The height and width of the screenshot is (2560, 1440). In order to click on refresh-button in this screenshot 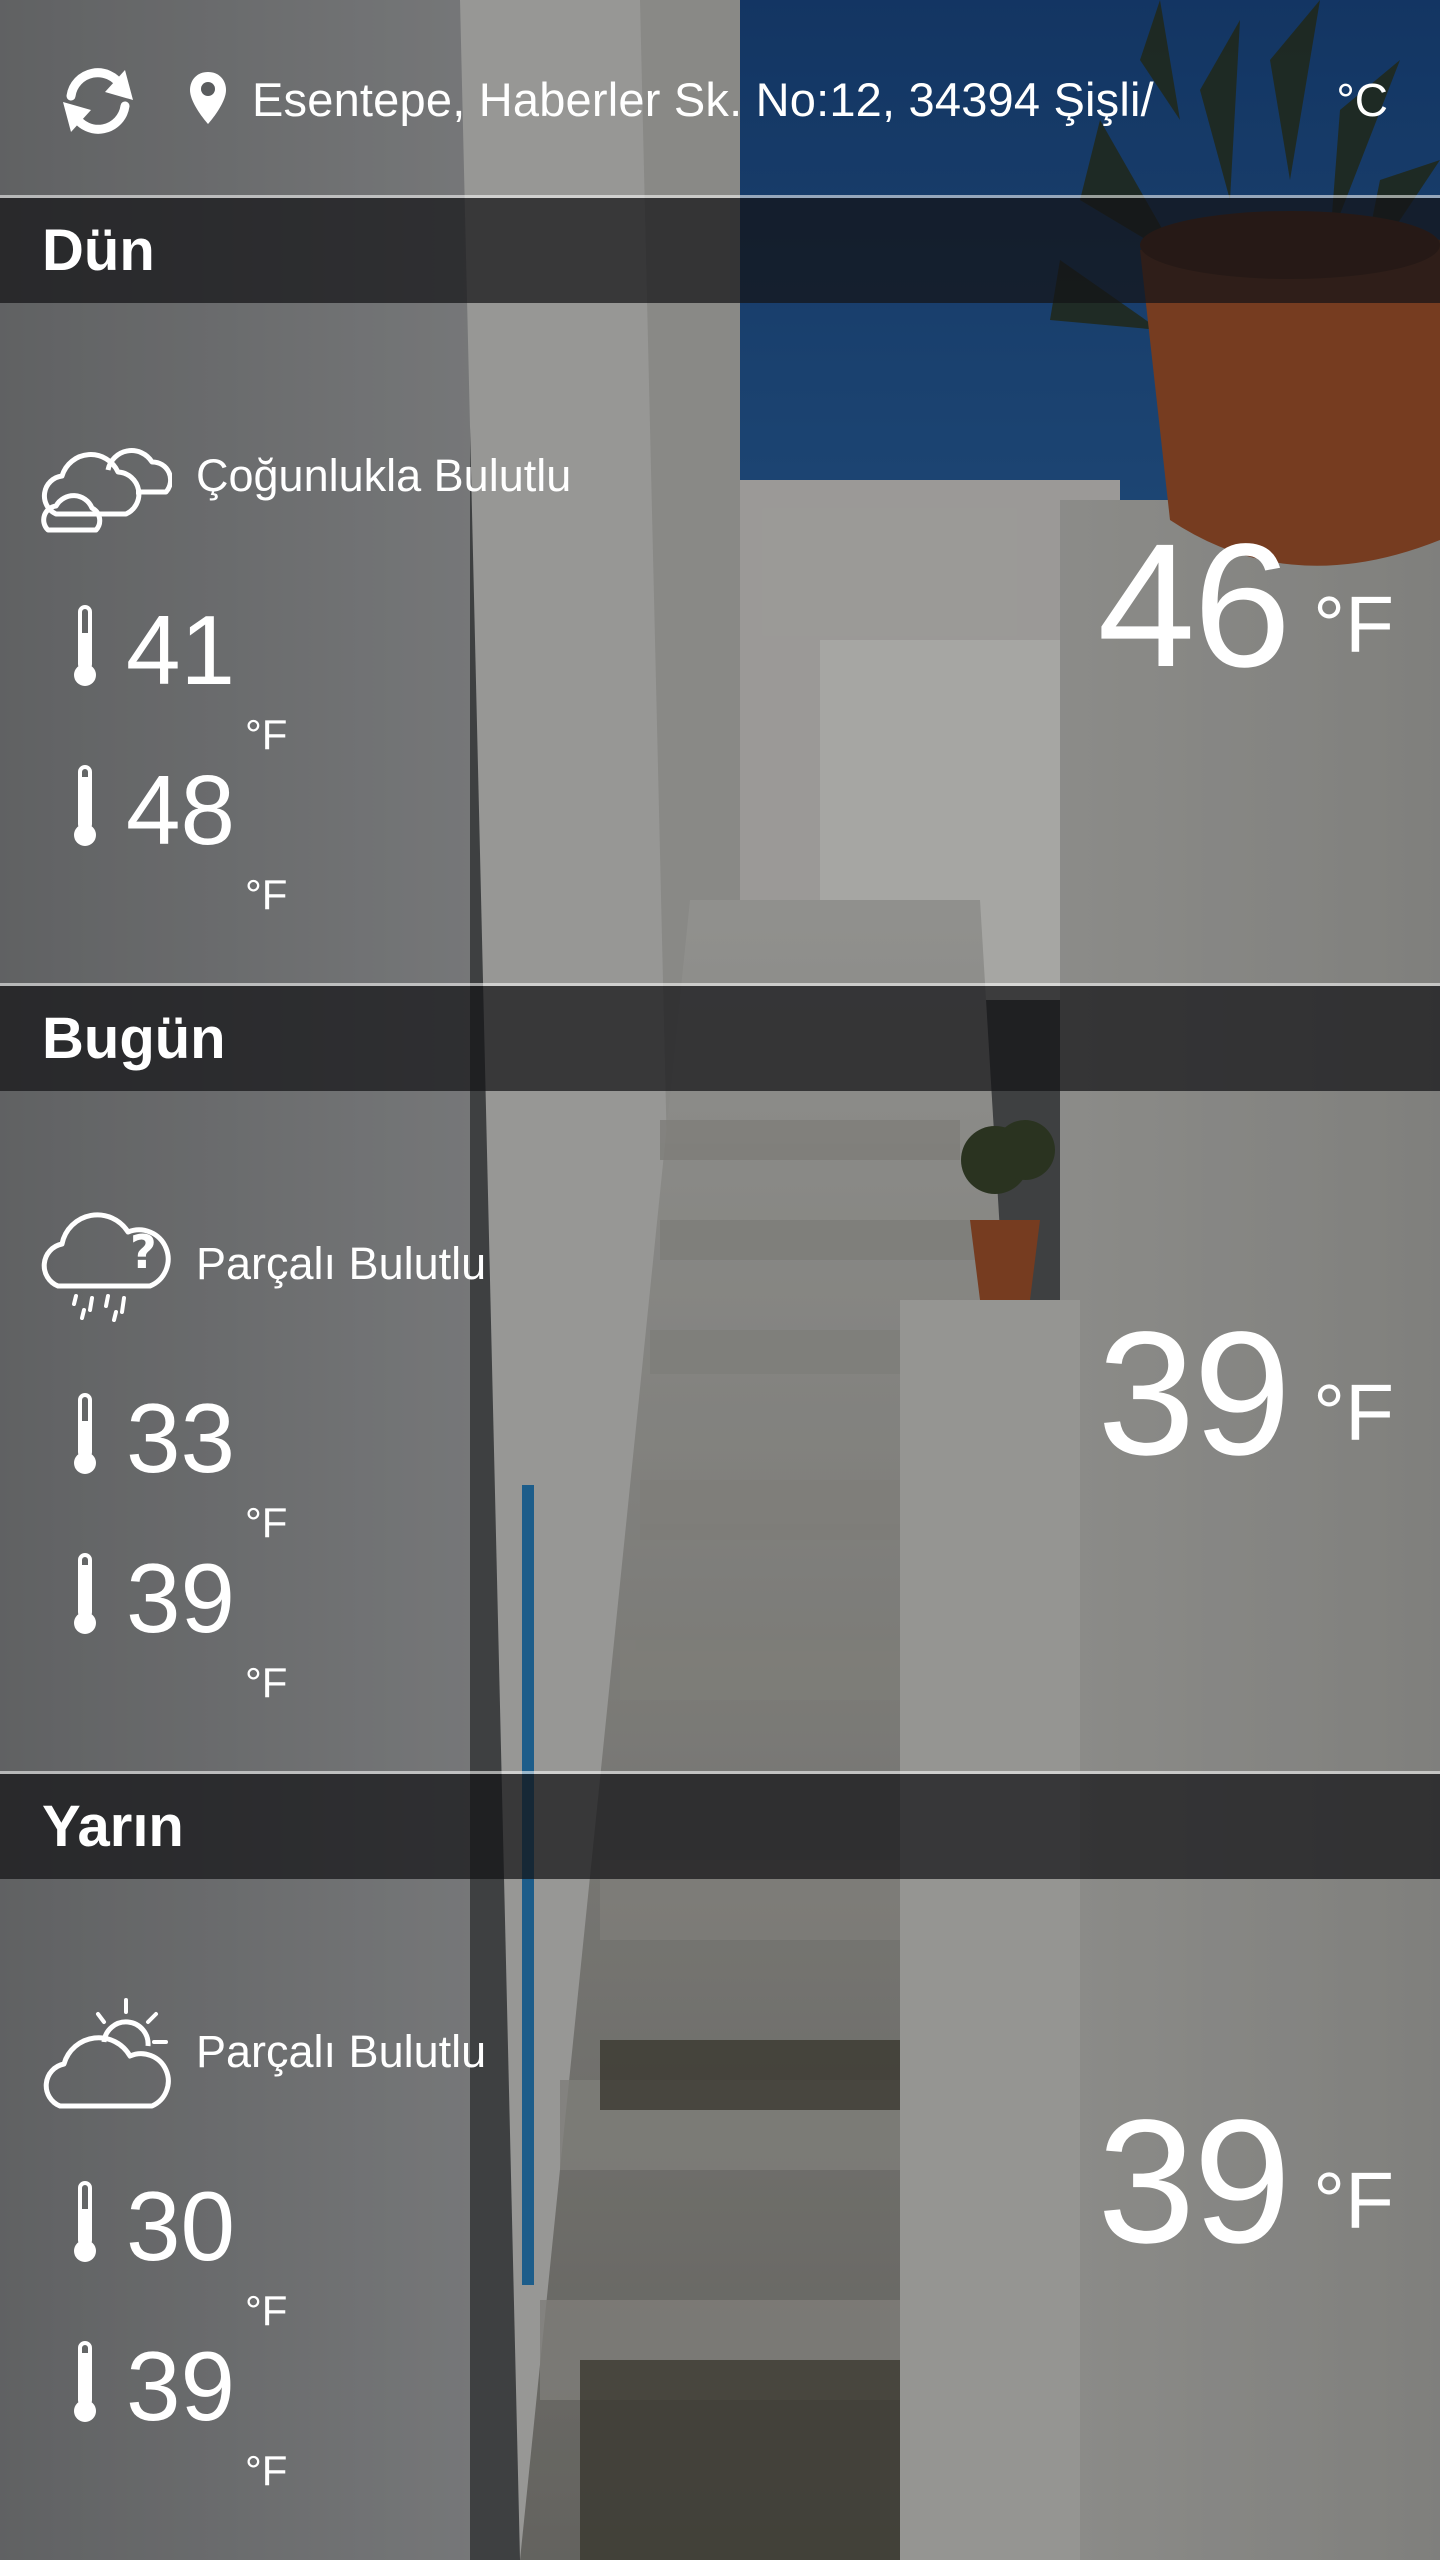, I will do `click(98, 101)`.